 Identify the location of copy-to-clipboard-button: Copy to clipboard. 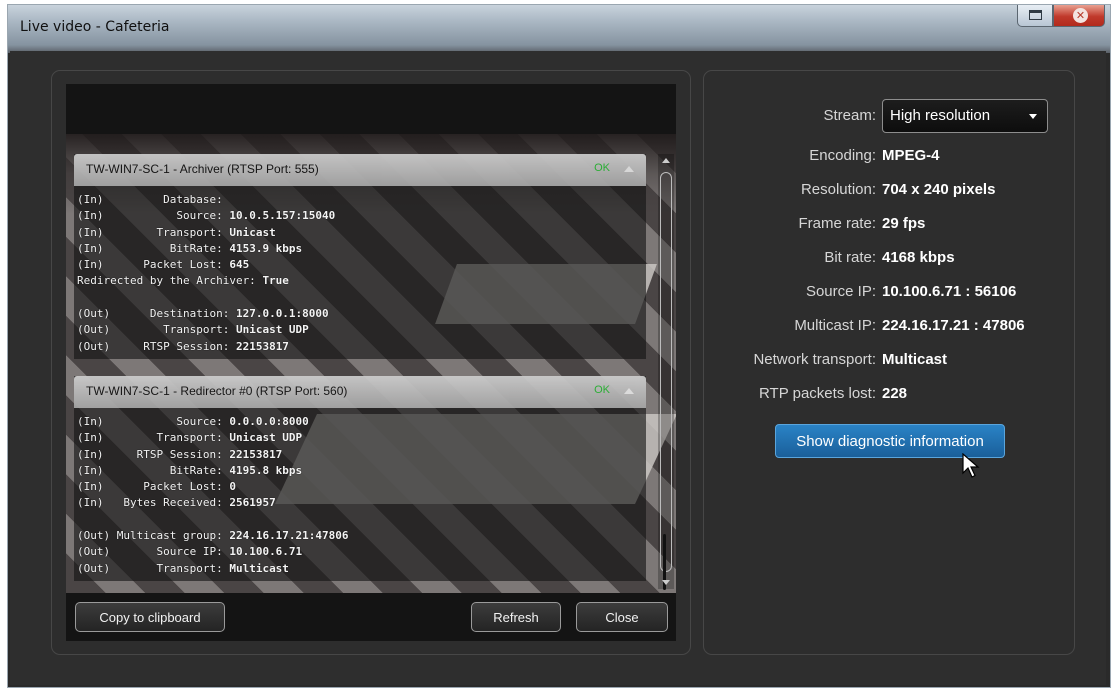
(150, 617).